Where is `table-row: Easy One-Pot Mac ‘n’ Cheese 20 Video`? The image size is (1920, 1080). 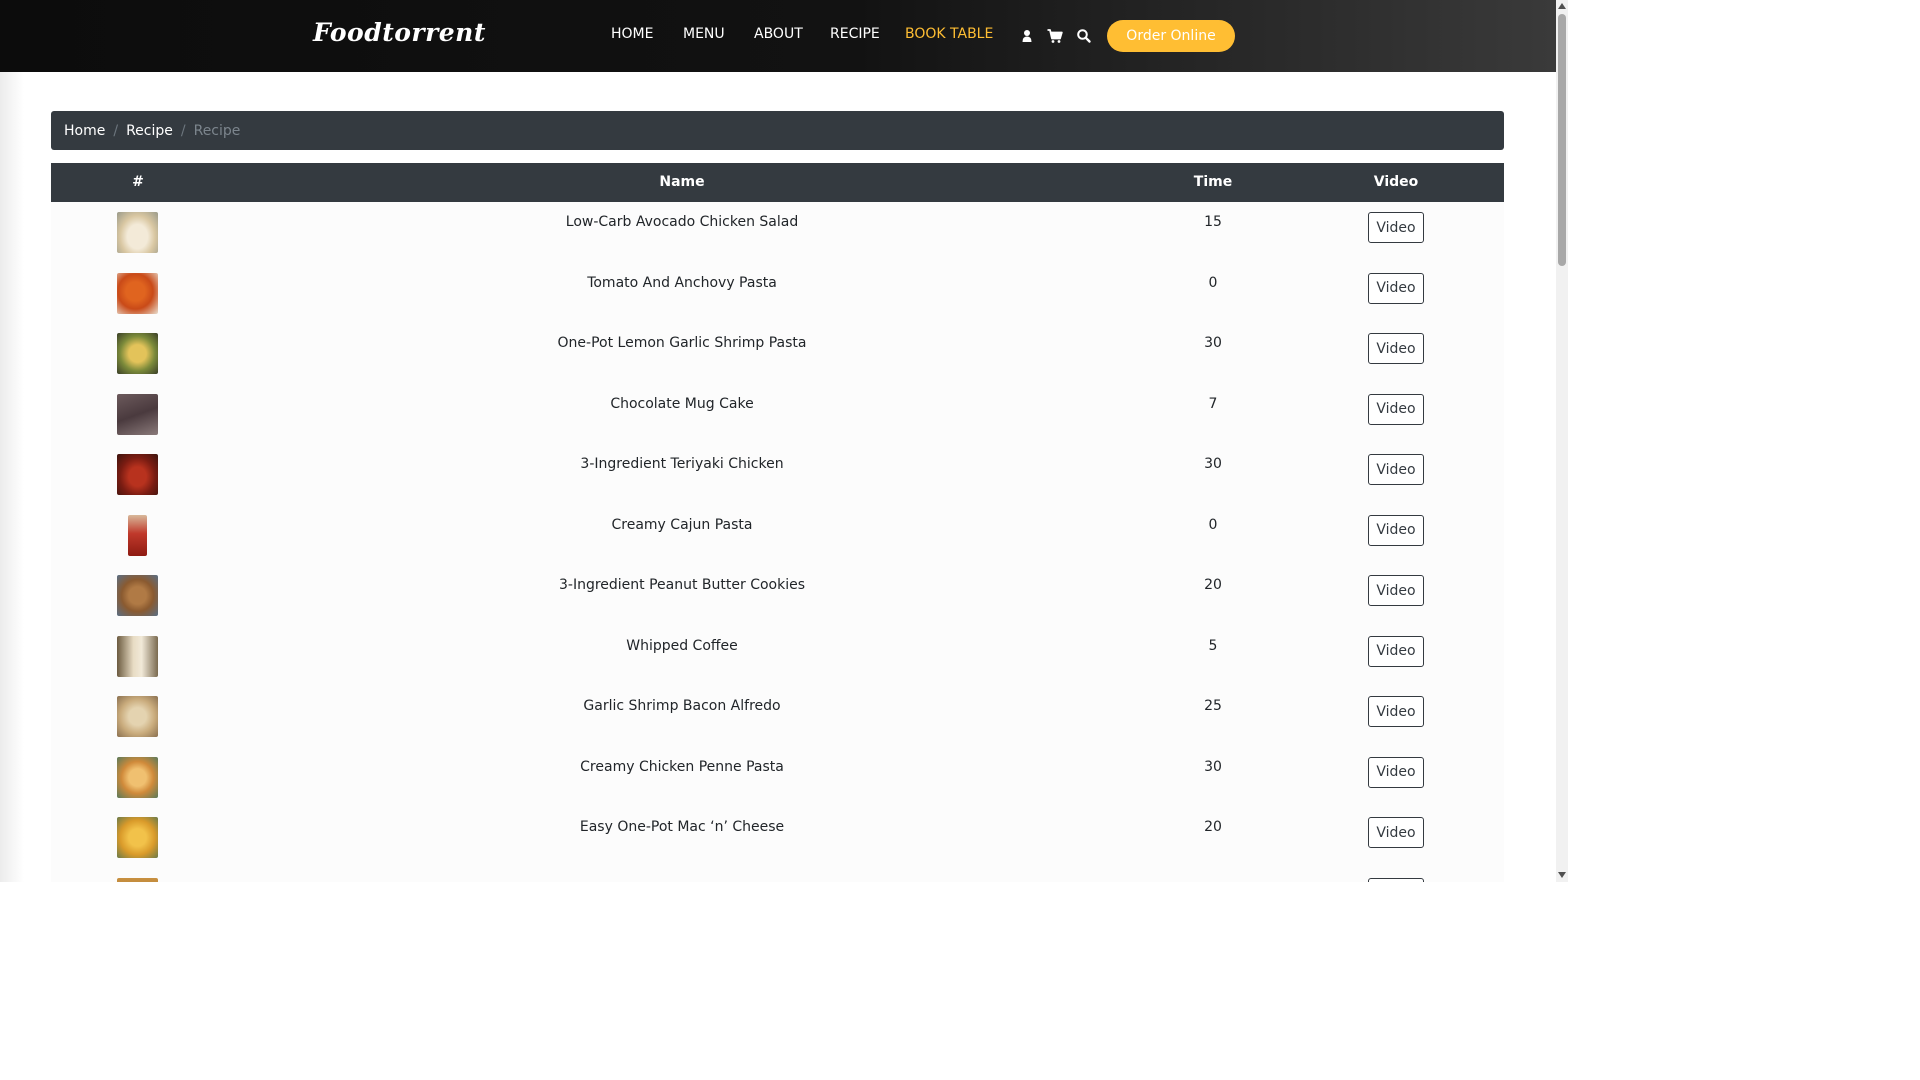 table-row: Easy One-Pot Mac ‘n’ Cheese 20 Video is located at coordinates (777, 837).